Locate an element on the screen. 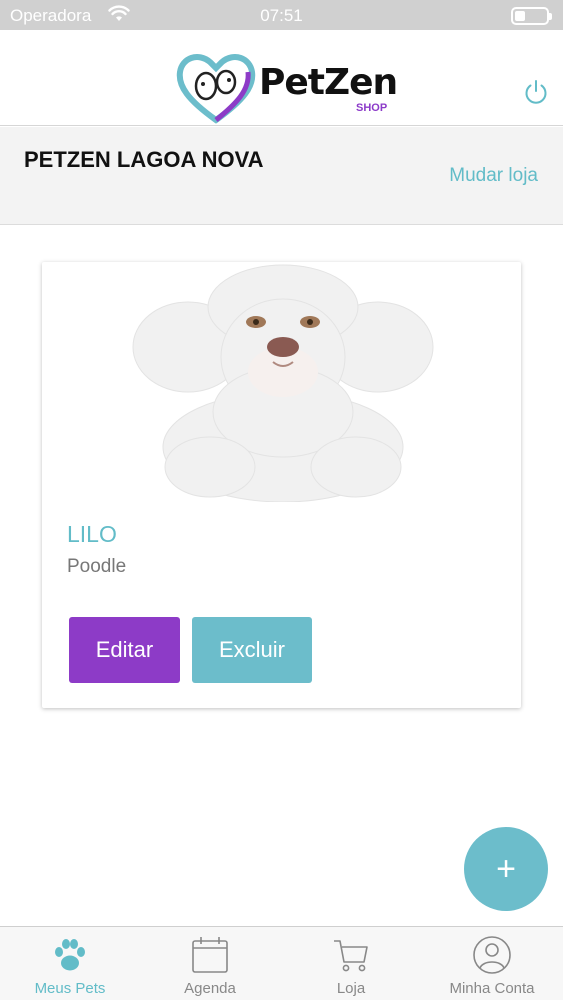 The image size is (563, 1000). store-bar: PETZEN LAGOA NOVA Mudar loja is located at coordinates (281, 176).